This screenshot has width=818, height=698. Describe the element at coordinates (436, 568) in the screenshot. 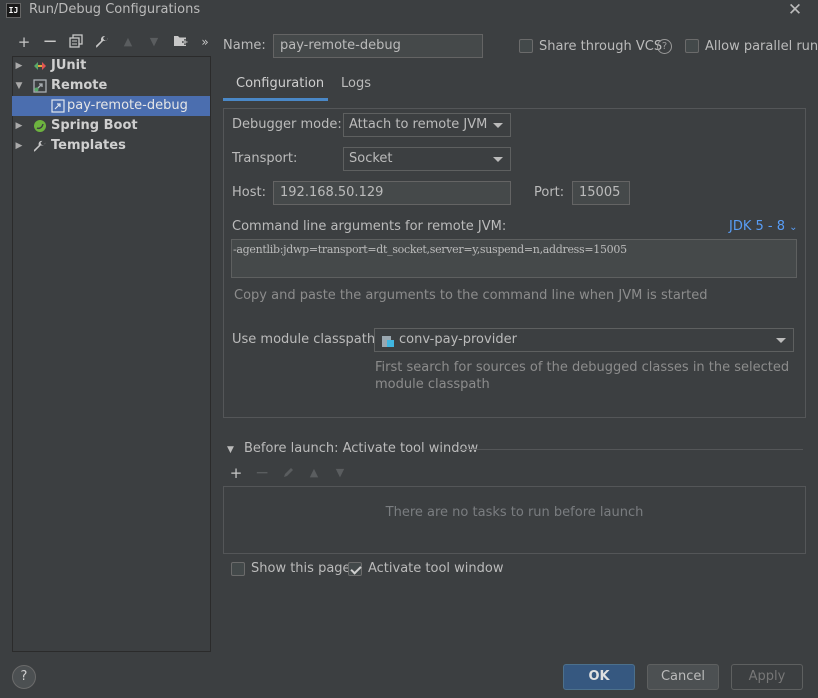

I see `activate-tool-window-label: Activate tool window` at that location.